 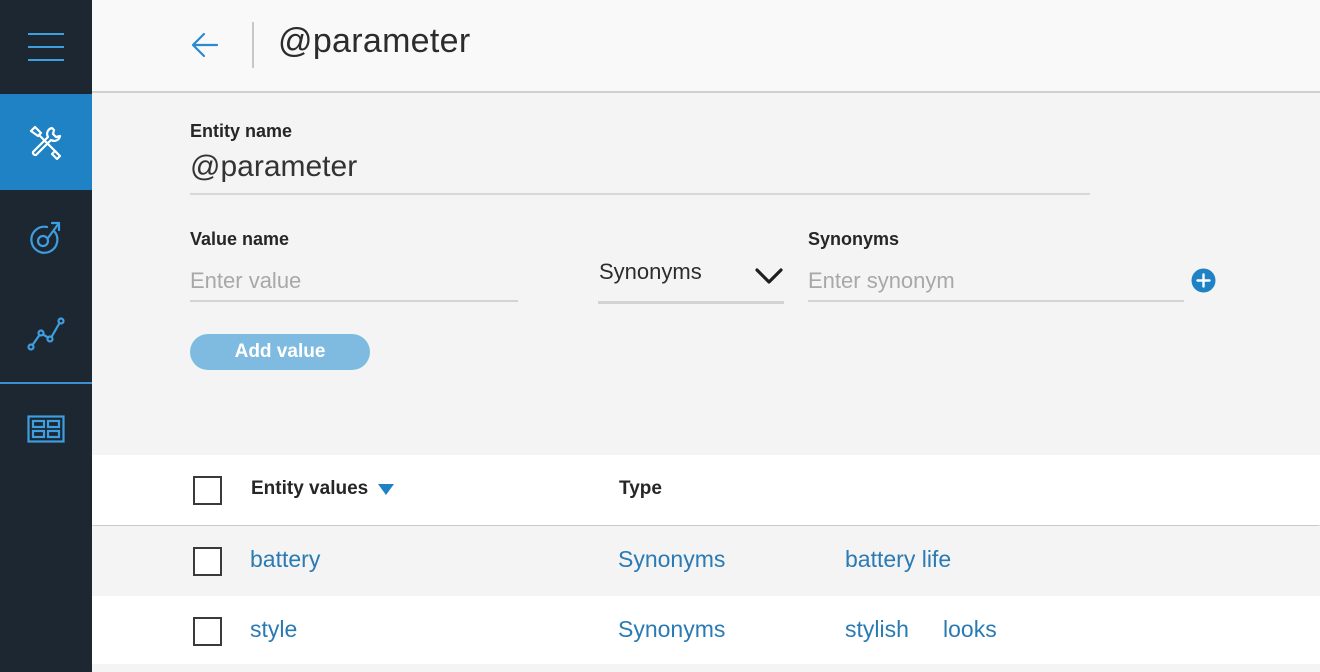 What do you see at coordinates (898, 559) in the screenshot?
I see `synonym-link: battery life` at bounding box center [898, 559].